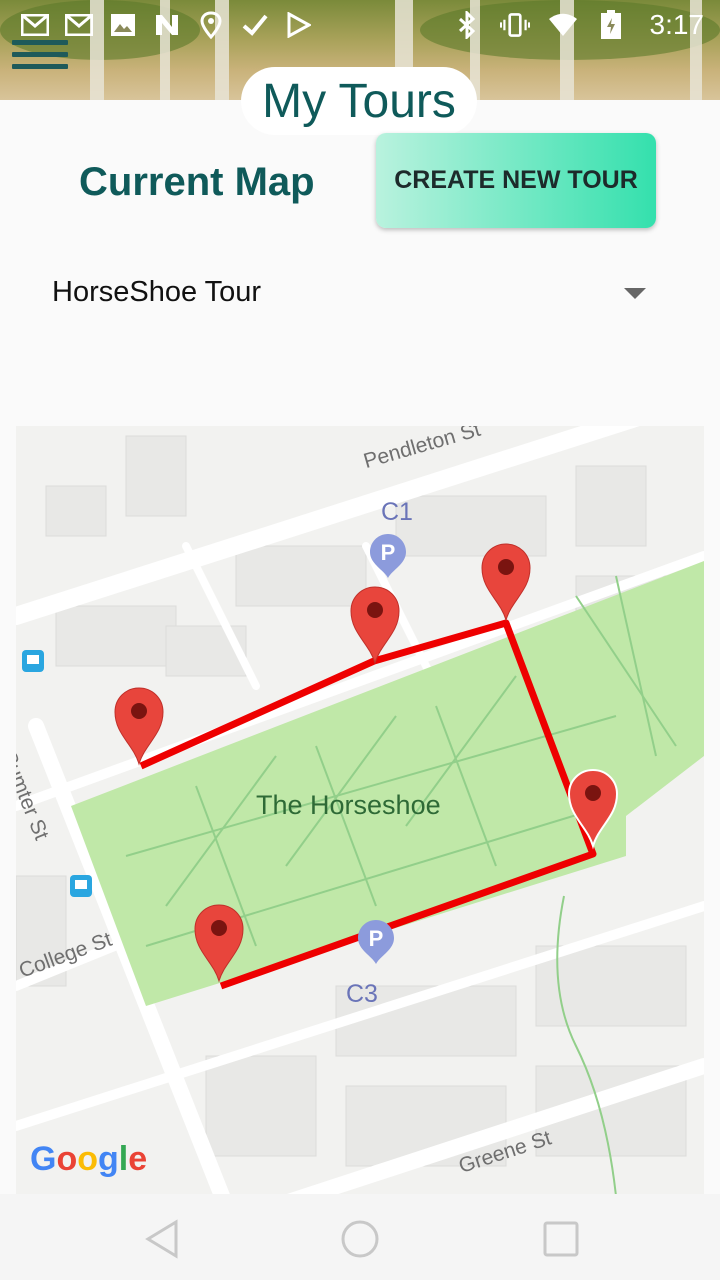 This screenshot has width=720, height=1280. I want to click on home-icon, so click(360, 1239).